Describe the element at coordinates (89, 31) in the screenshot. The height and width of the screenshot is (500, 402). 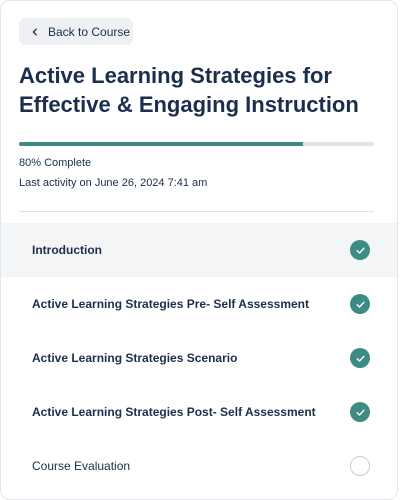
I see `back-to-course-label: Back to Course` at that location.